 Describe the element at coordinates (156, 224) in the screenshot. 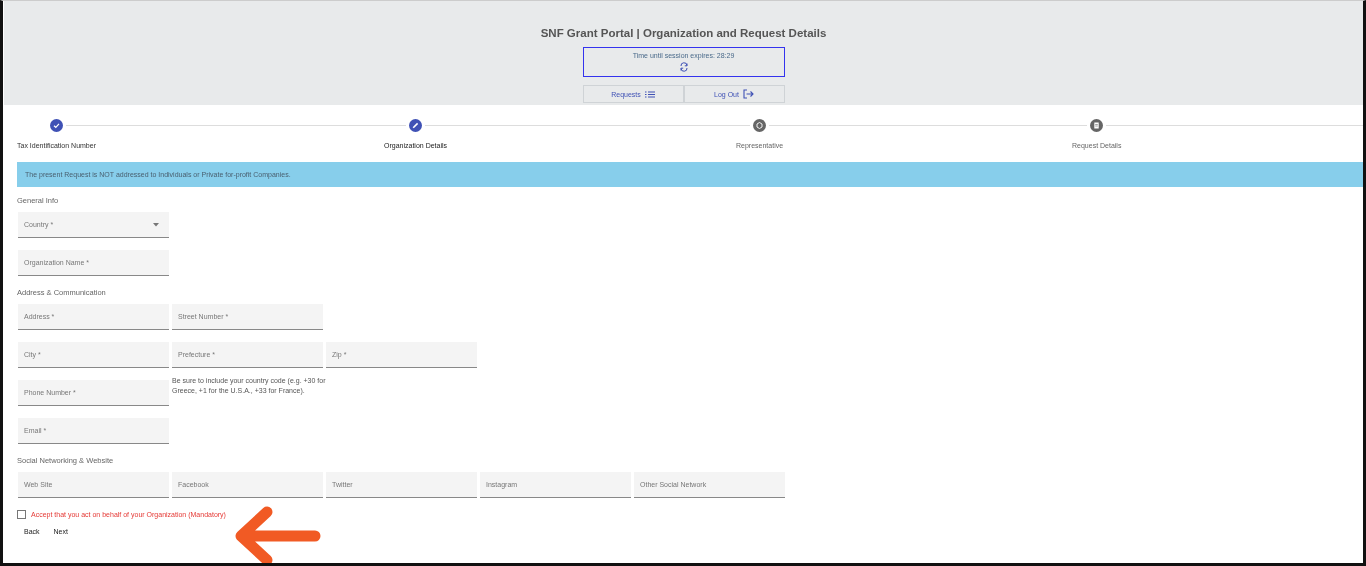

I see `caret-icon` at that location.